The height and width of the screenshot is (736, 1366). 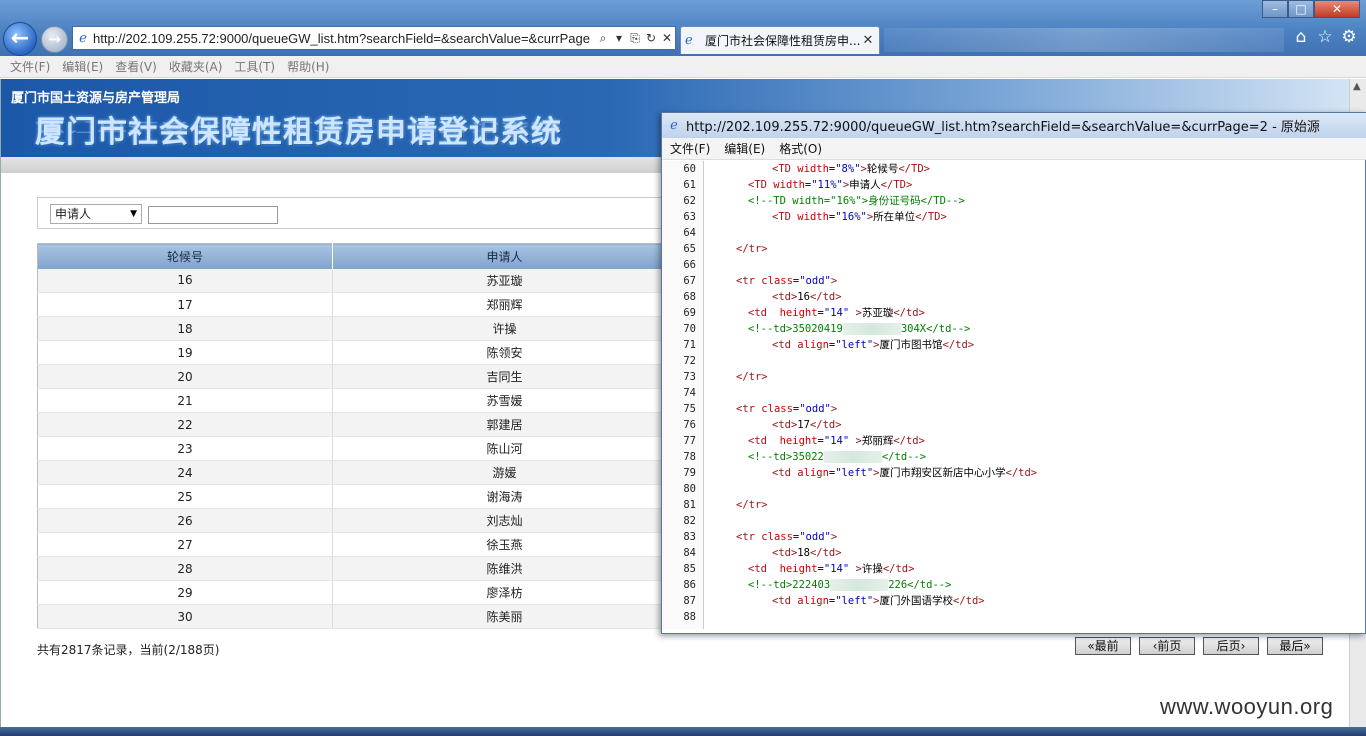 I want to click on cell-queue-number: 18, so click(x=185, y=328).